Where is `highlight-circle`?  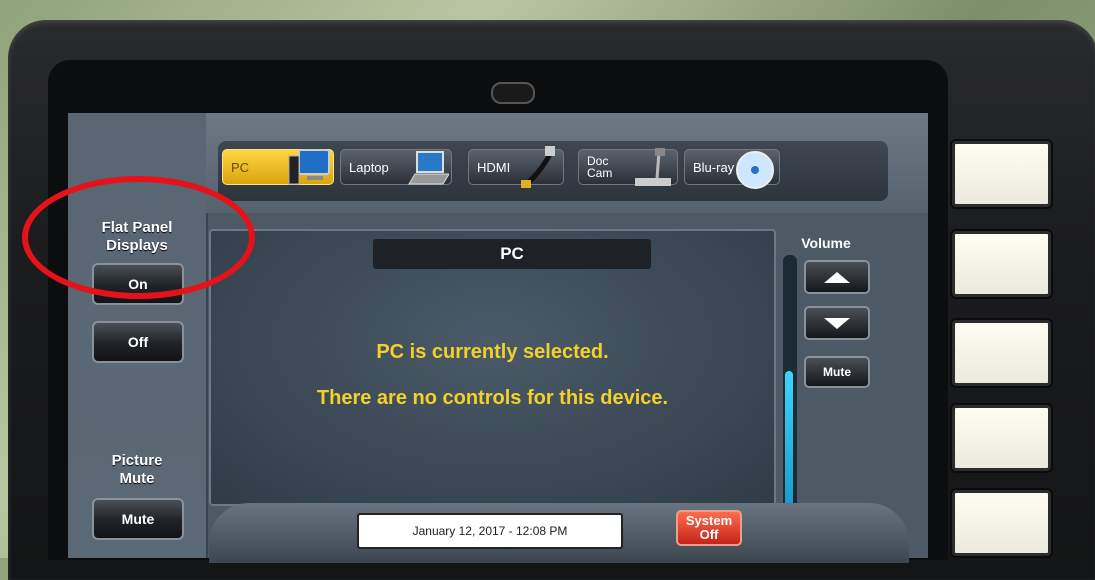
highlight-circle is located at coordinates (138, 237).